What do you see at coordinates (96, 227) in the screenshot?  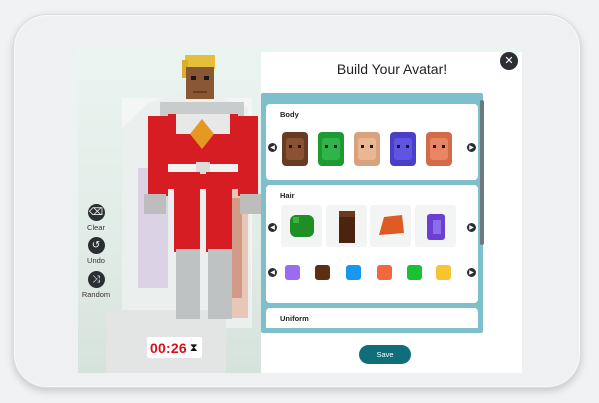 I see `clear-label: Clear` at bounding box center [96, 227].